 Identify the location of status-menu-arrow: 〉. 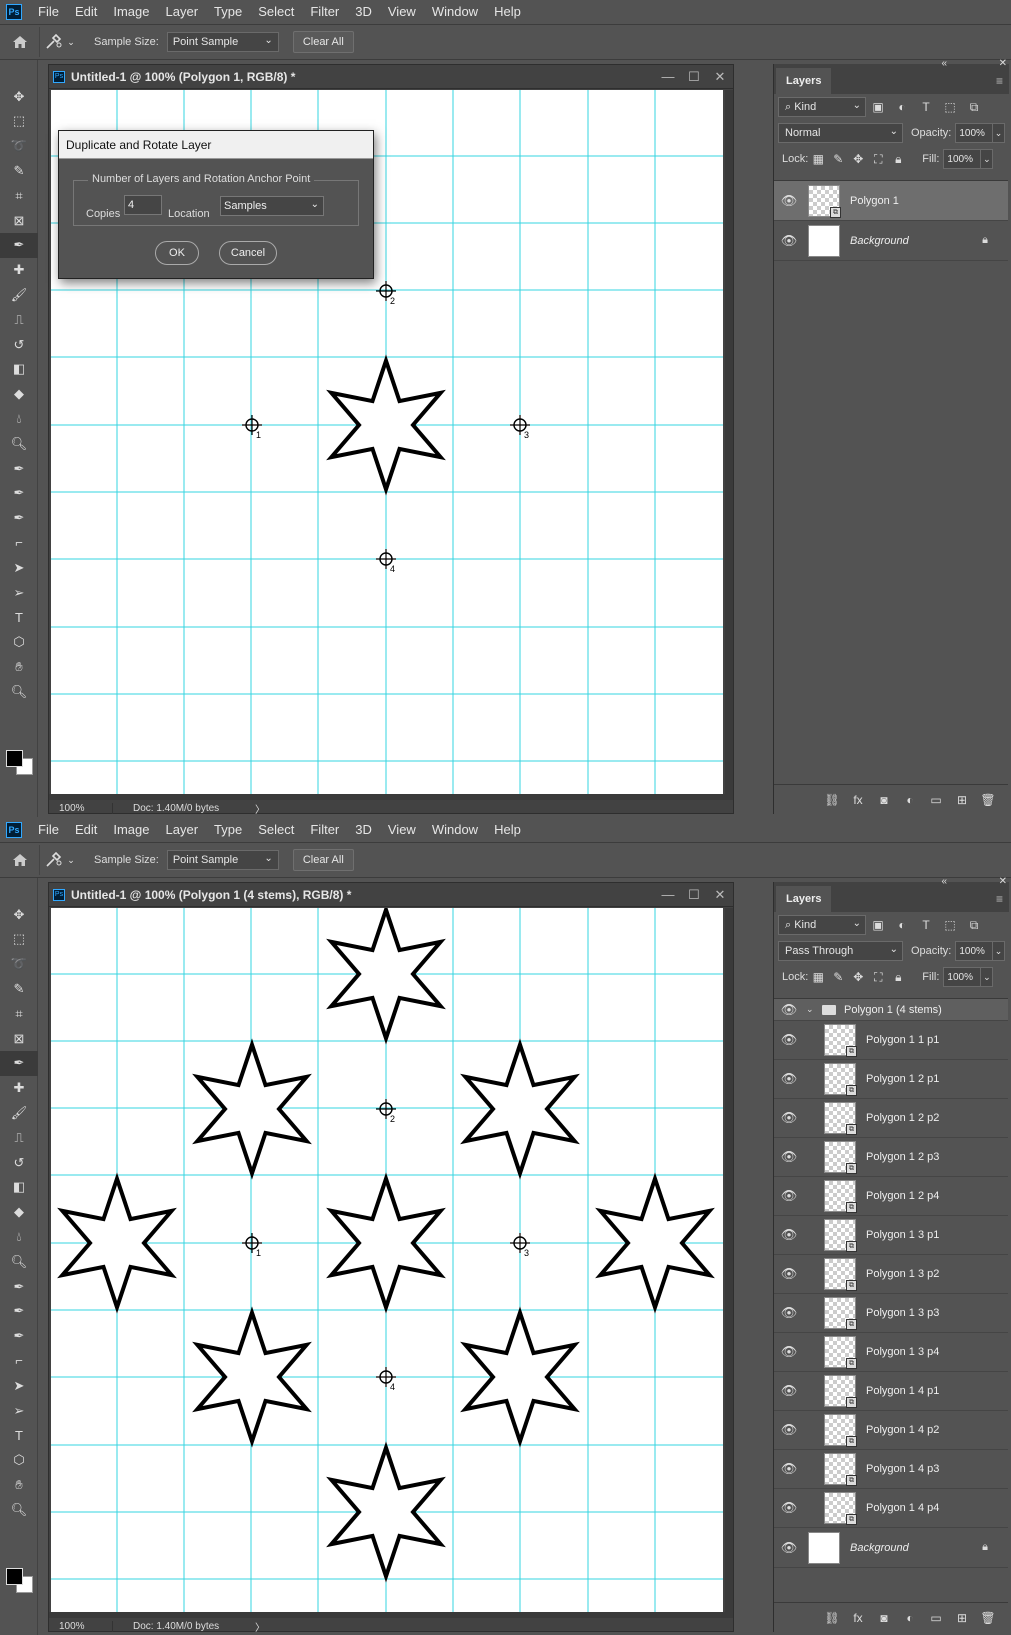
(260, 1626).